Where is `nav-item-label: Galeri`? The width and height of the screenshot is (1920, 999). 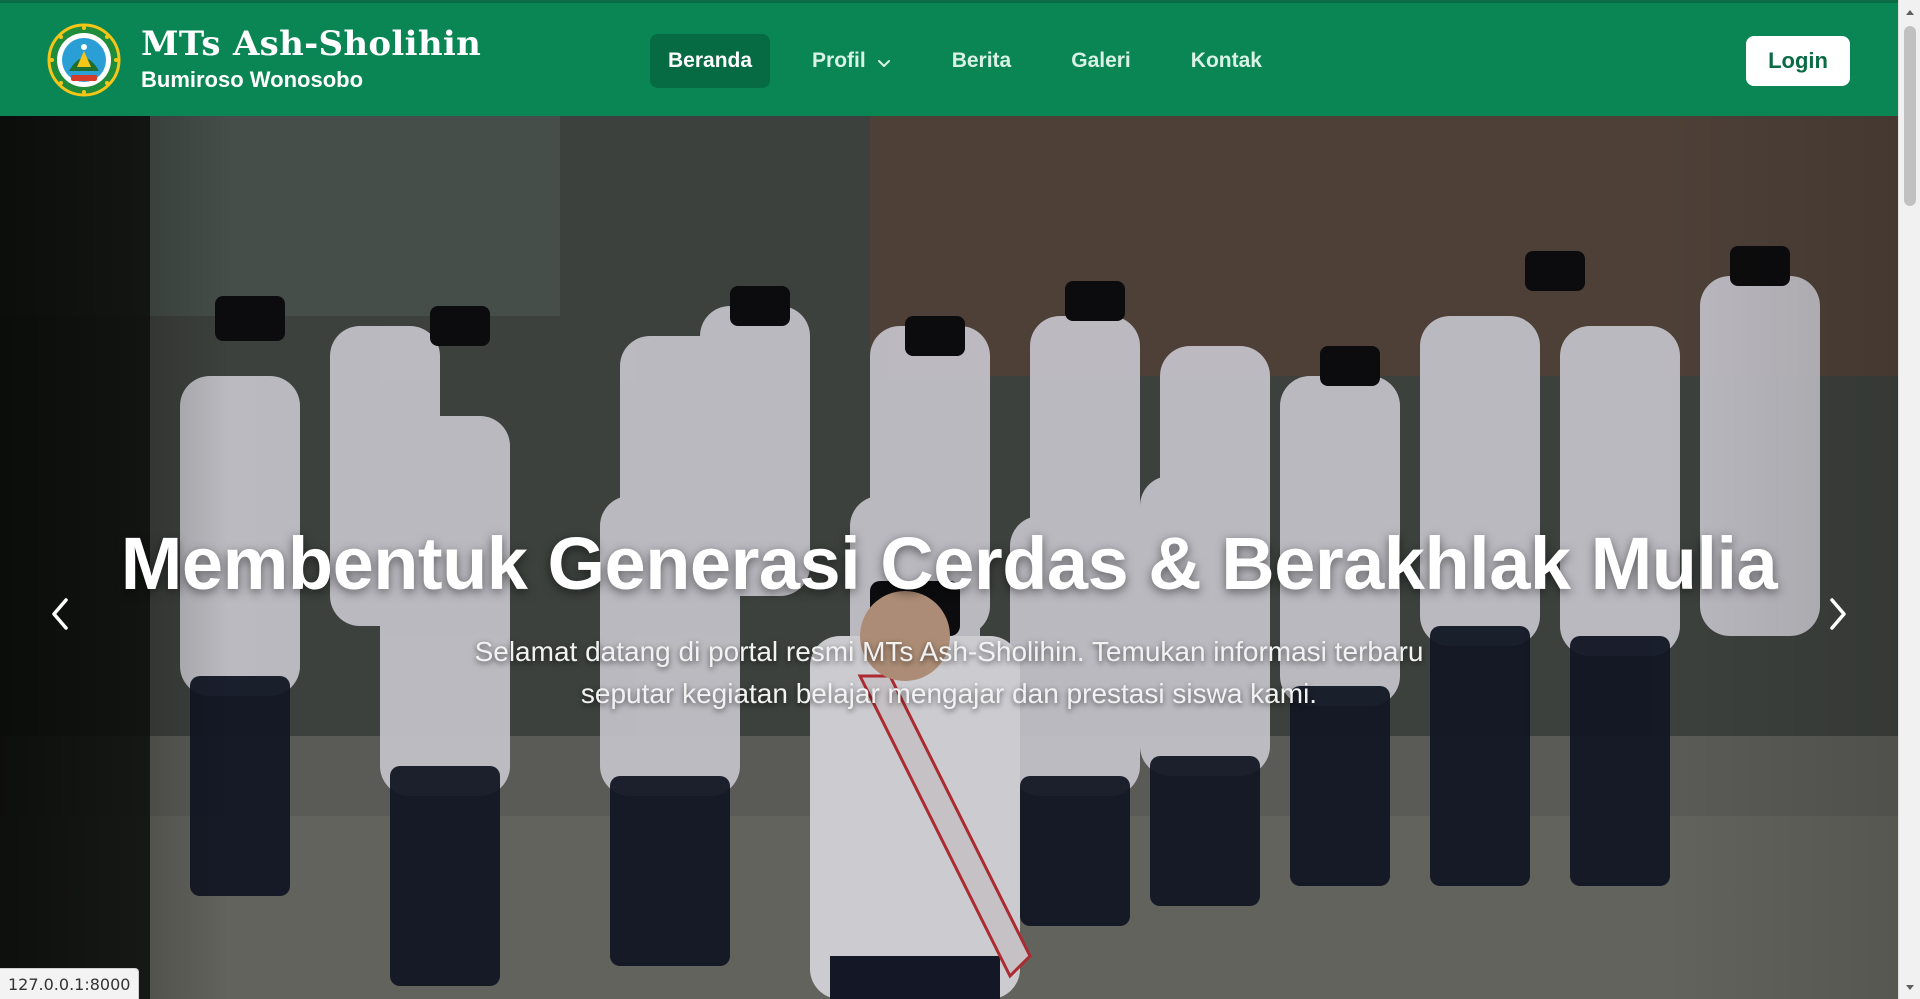 nav-item-label: Galeri is located at coordinates (1101, 60).